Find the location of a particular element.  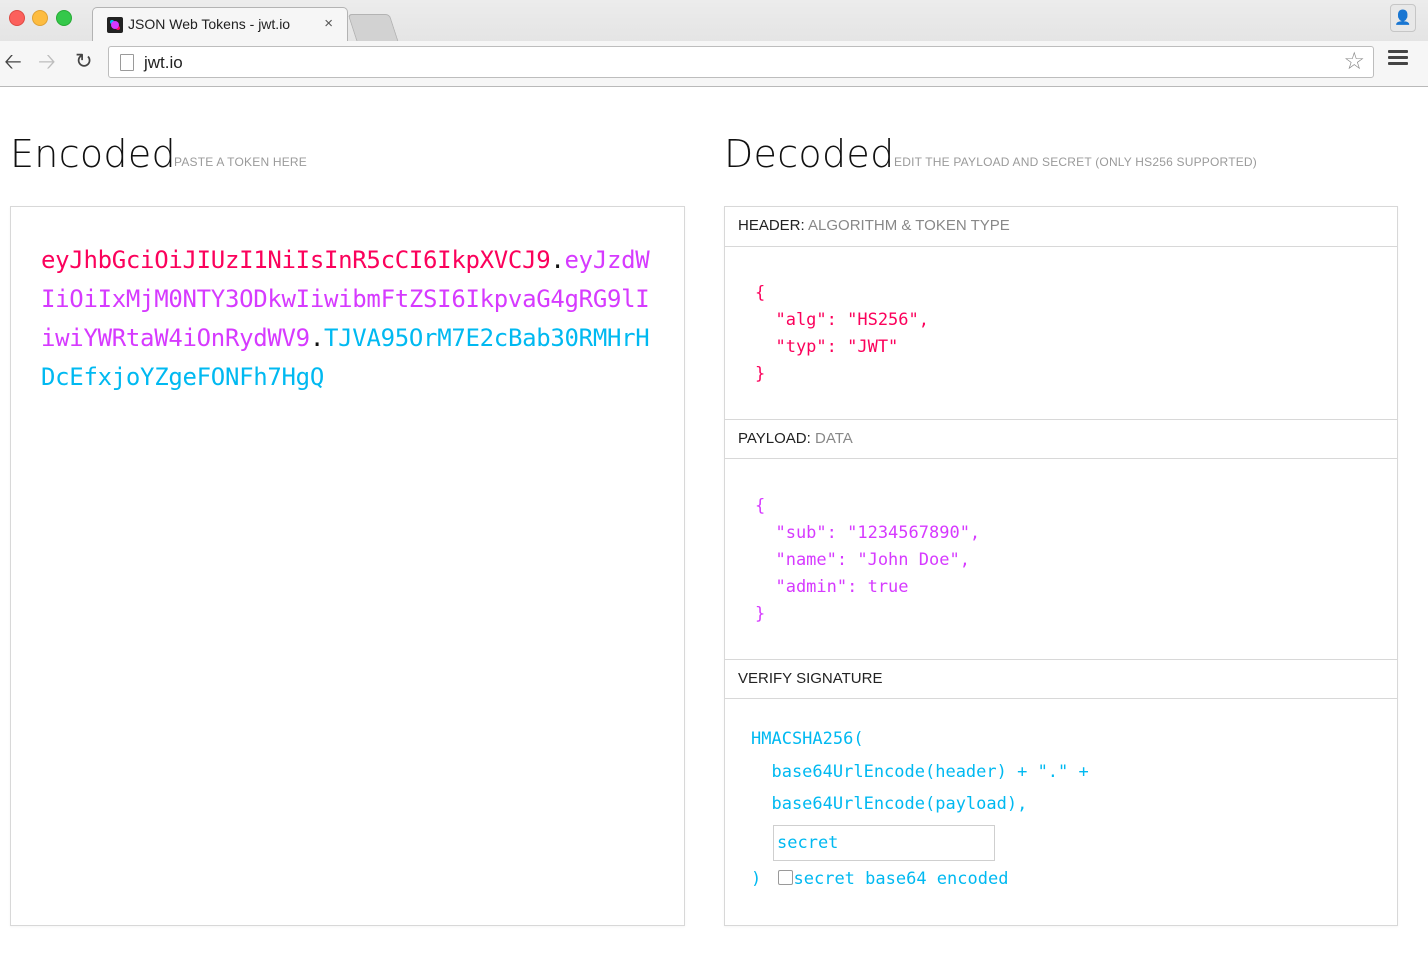

profile-icon: 👤 is located at coordinates (1403, 18).